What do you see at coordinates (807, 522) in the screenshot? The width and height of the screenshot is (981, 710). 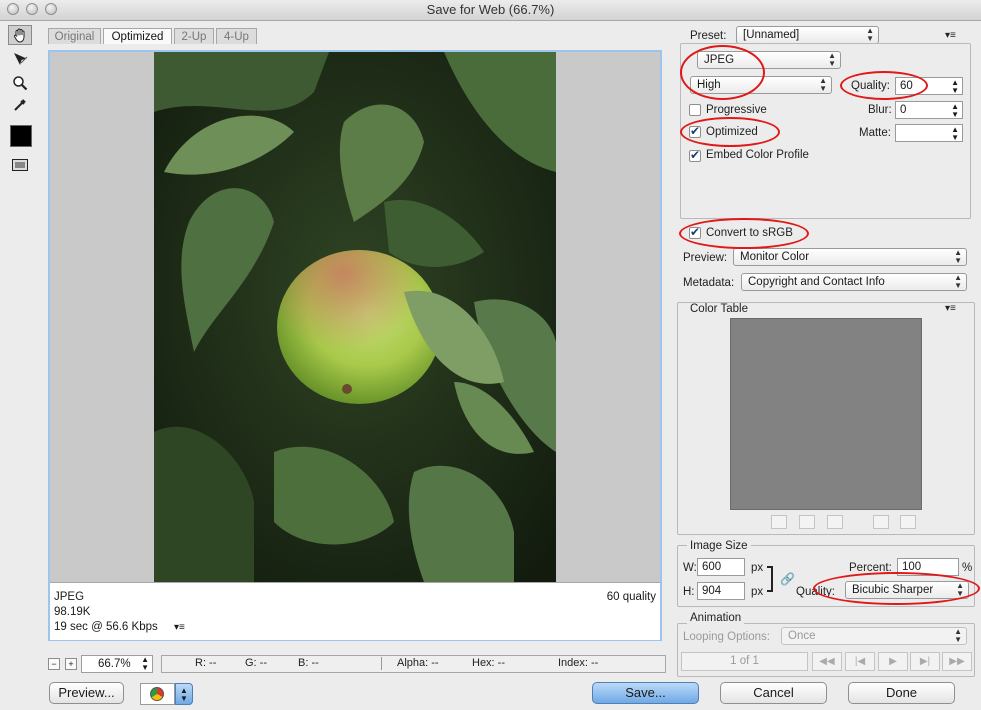 I see `web-shift-icon` at bounding box center [807, 522].